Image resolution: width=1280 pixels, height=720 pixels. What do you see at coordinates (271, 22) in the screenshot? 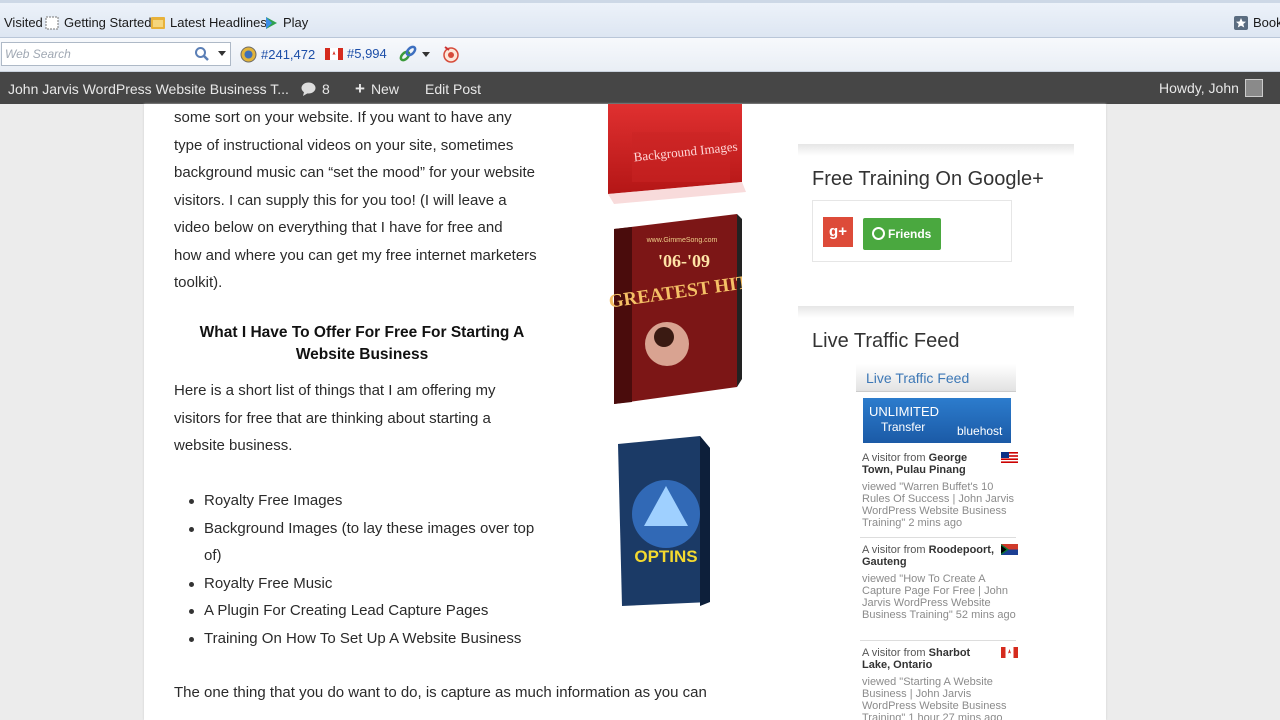
I see `play-store-icon` at bounding box center [271, 22].